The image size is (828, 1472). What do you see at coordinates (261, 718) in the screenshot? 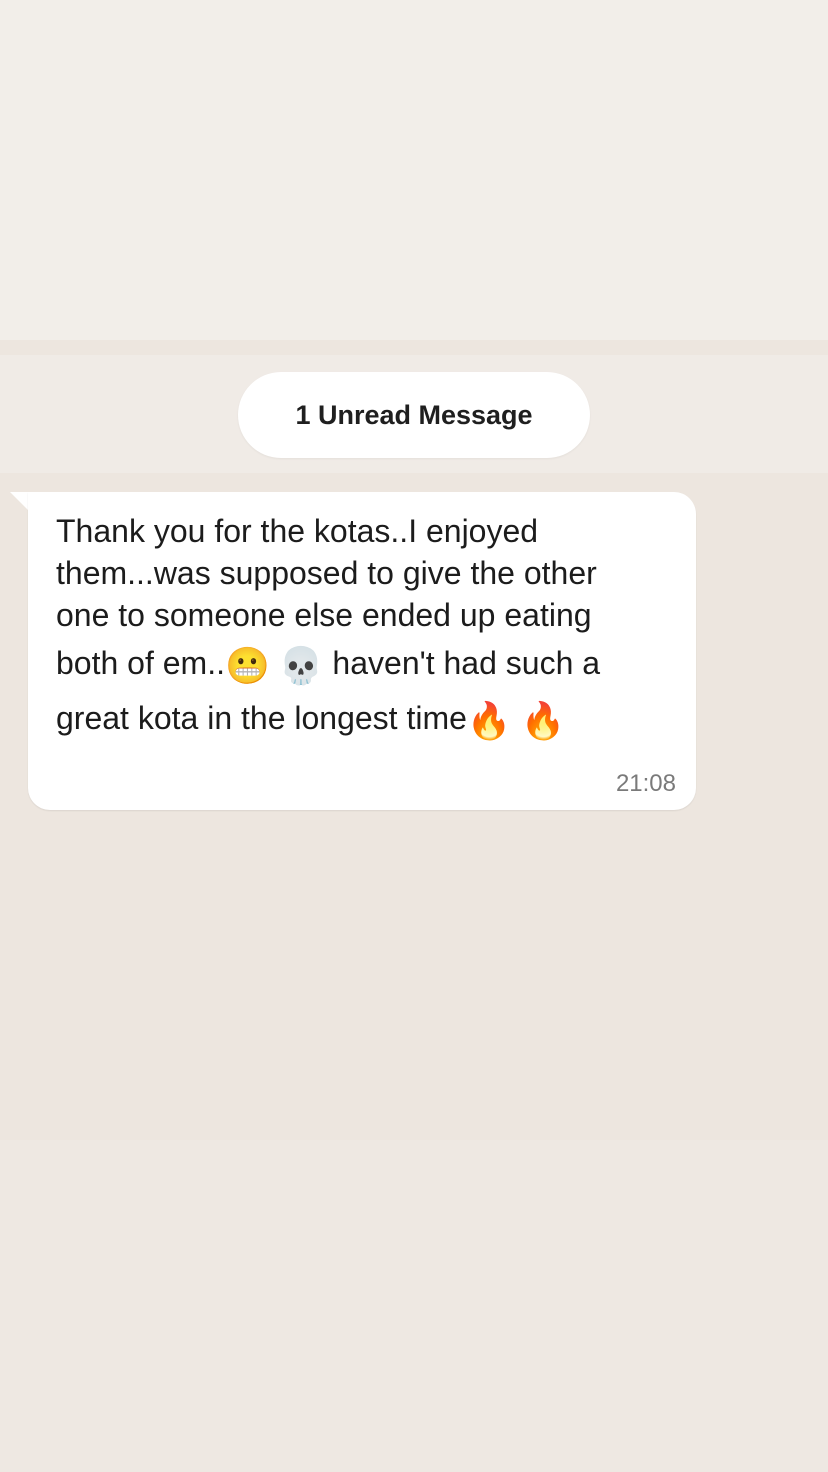
I see `message-line-text: great kota in the longest time` at bounding box center [261, 718].